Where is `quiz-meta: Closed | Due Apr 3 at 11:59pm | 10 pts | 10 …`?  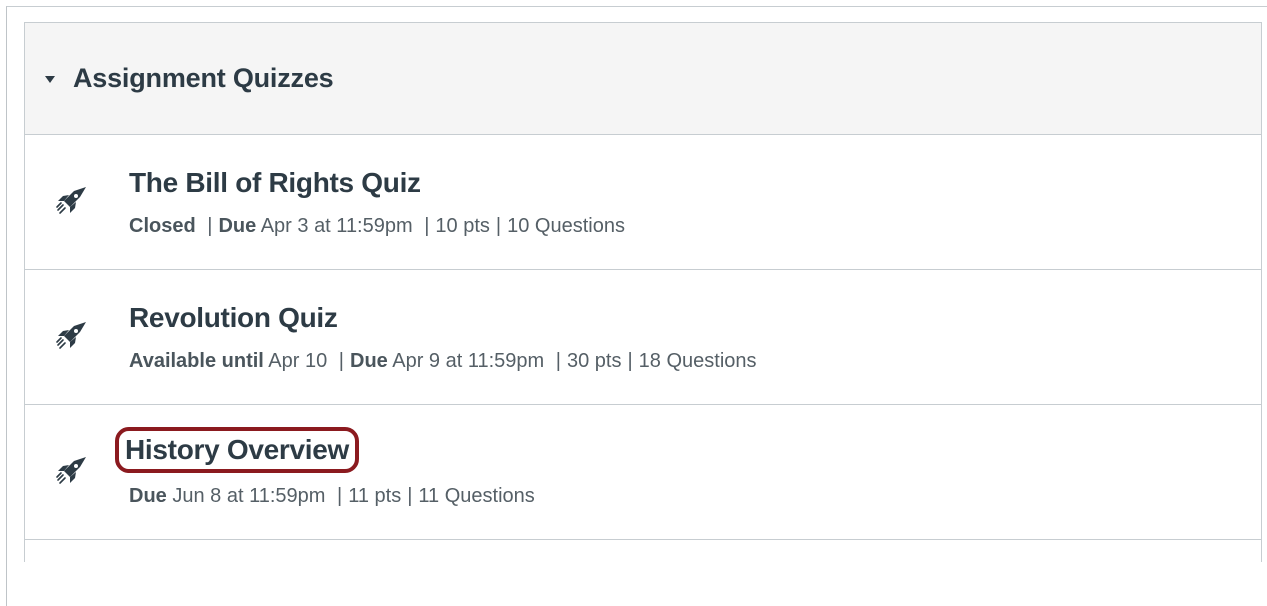
quiz-meta: Closed | Due Apr 3 at 11:59pm | 10 pts | 10 … is located at coordinates (377, 226).